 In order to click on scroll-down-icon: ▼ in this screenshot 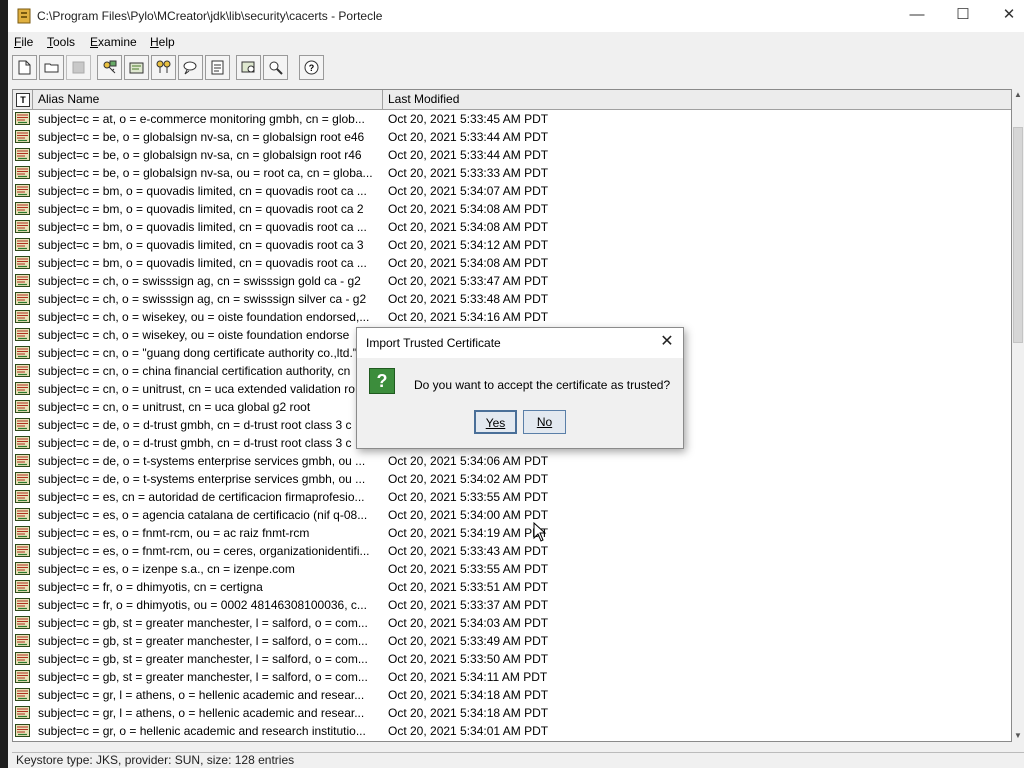, I will do `click(1018, 736)`.